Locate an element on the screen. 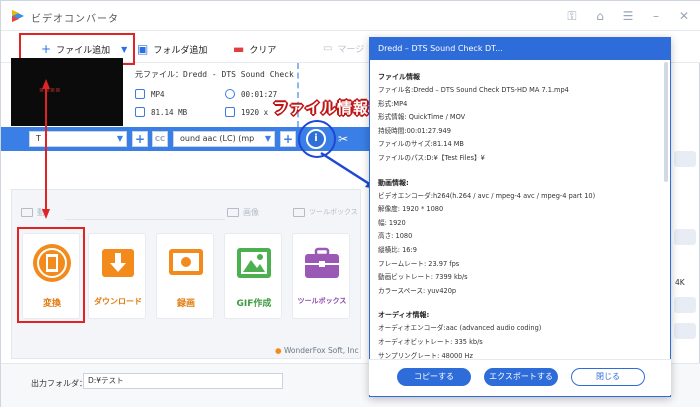 The image size is (700, 407). video-thumbnail: ▪▪▪▪ is located at coordinates (67, 92).